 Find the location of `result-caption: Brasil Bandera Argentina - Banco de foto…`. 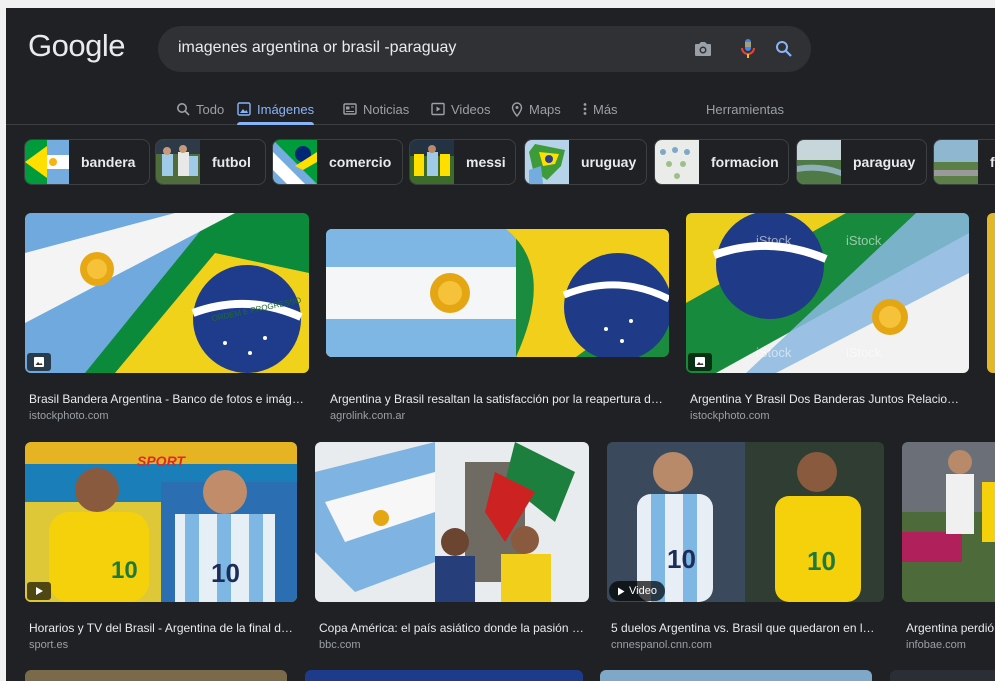

result-caption: Brasil Bandera Argentina - Banco de foto… is located at coordinates (166, 399).